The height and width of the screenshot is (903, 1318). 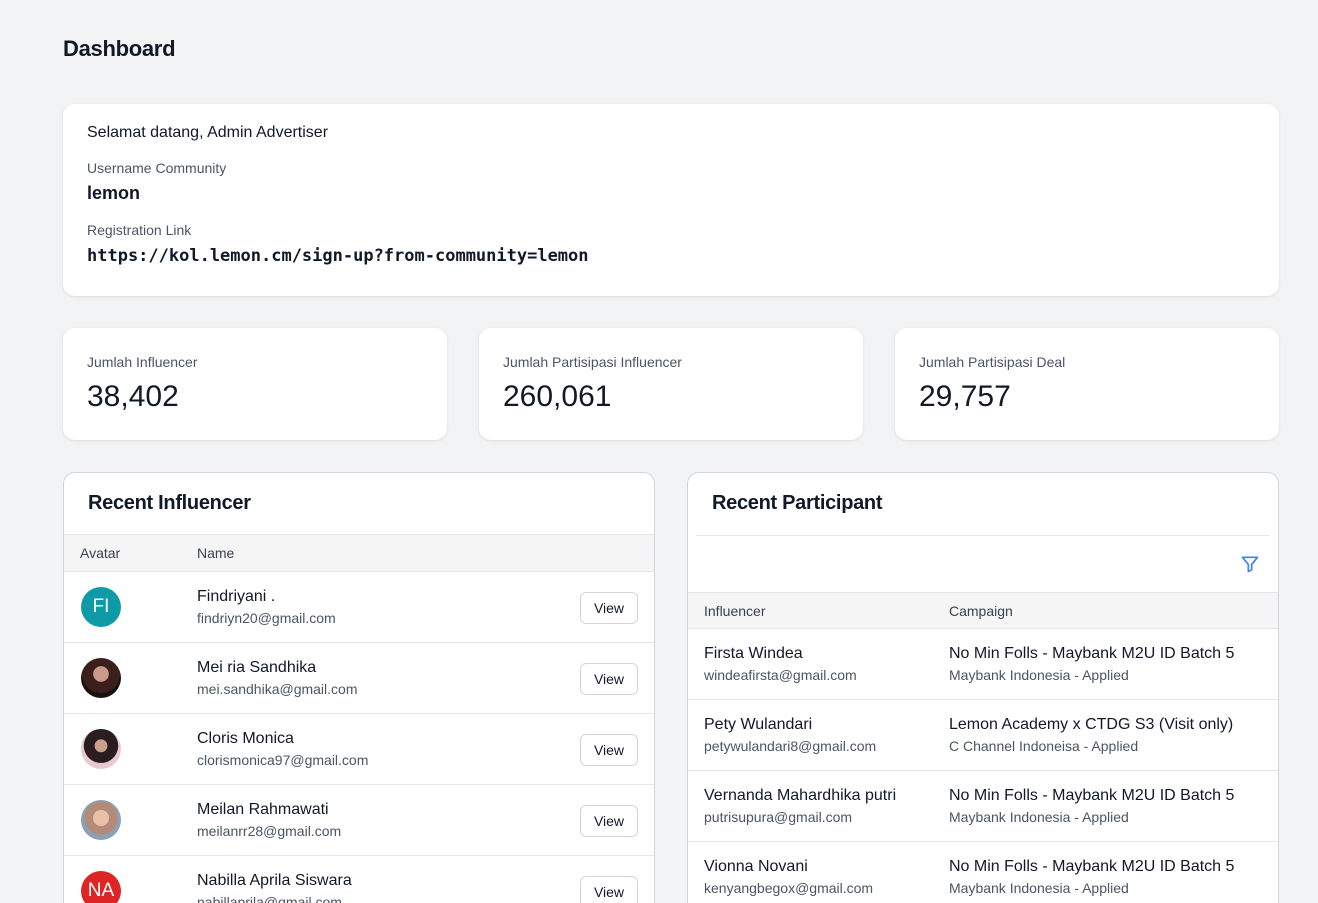 I want to click on influencer-name: Cloris Monica, so click(x=245, y=738).